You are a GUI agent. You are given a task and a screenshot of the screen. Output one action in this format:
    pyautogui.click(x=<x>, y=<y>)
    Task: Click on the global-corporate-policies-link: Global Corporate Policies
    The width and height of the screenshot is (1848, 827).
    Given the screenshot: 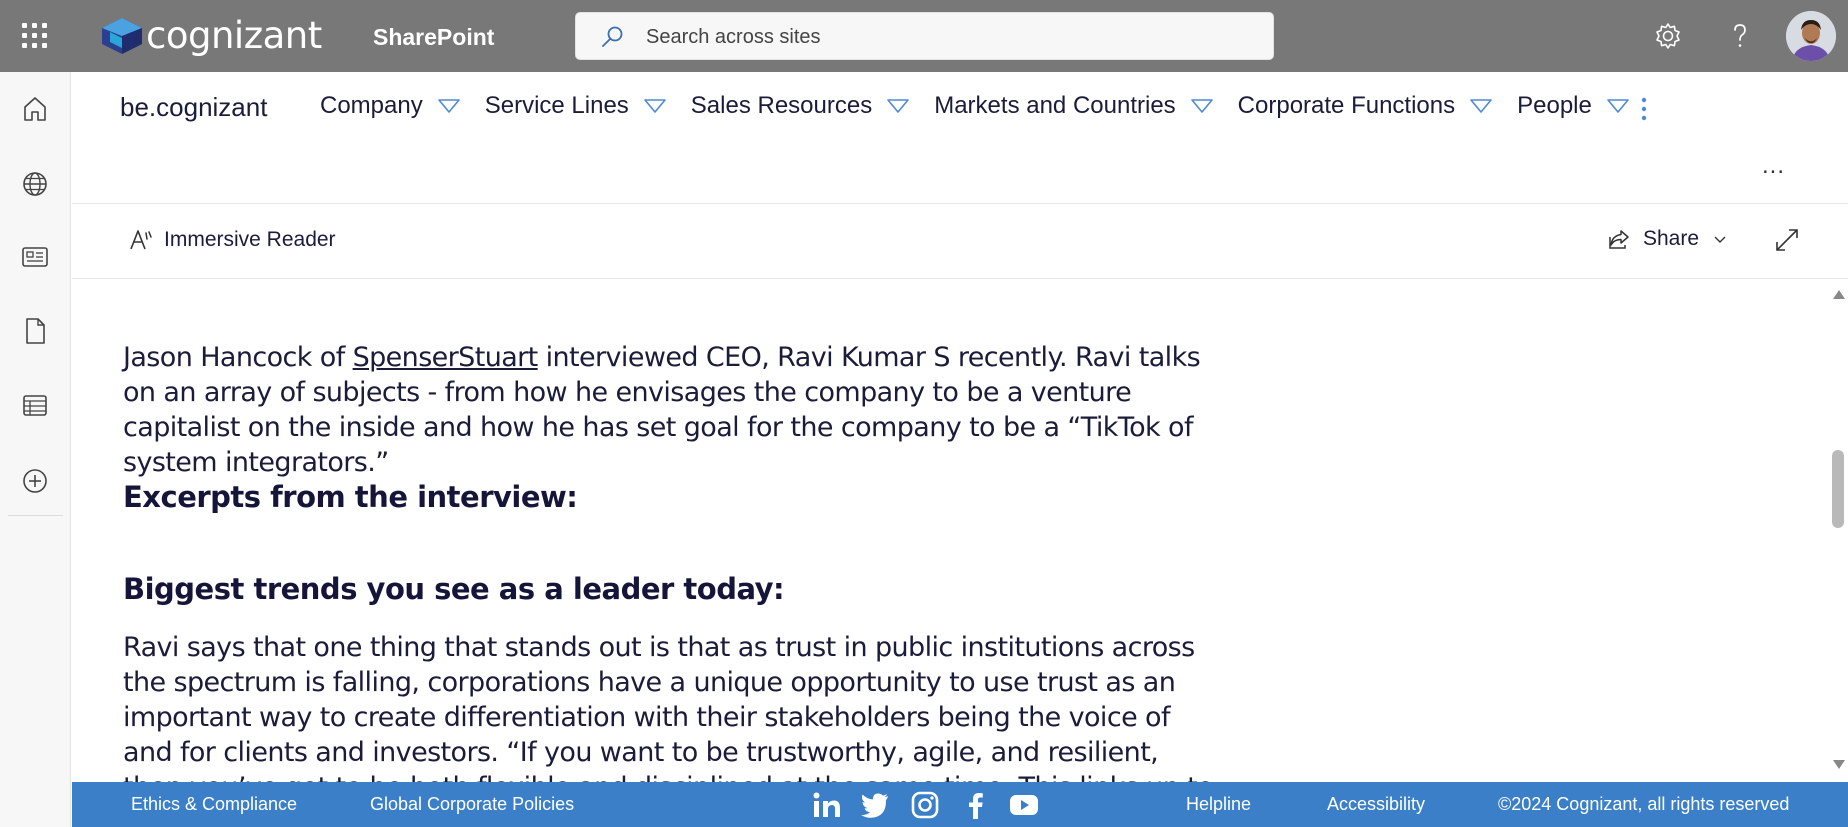 What is the action you would take?
    pyautogui.click(x=472, y=804)
    